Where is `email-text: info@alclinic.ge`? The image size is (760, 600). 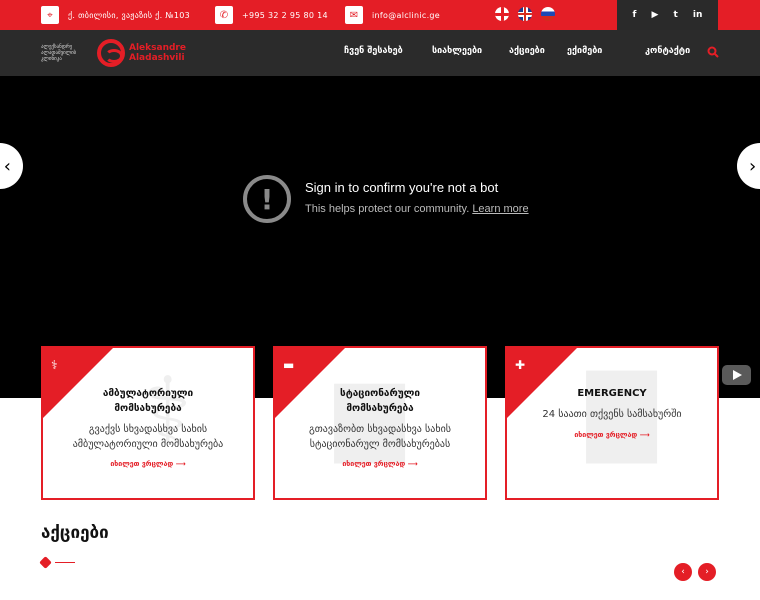 email-text: info@alclinic.ge is located at coordinates (406, 15).